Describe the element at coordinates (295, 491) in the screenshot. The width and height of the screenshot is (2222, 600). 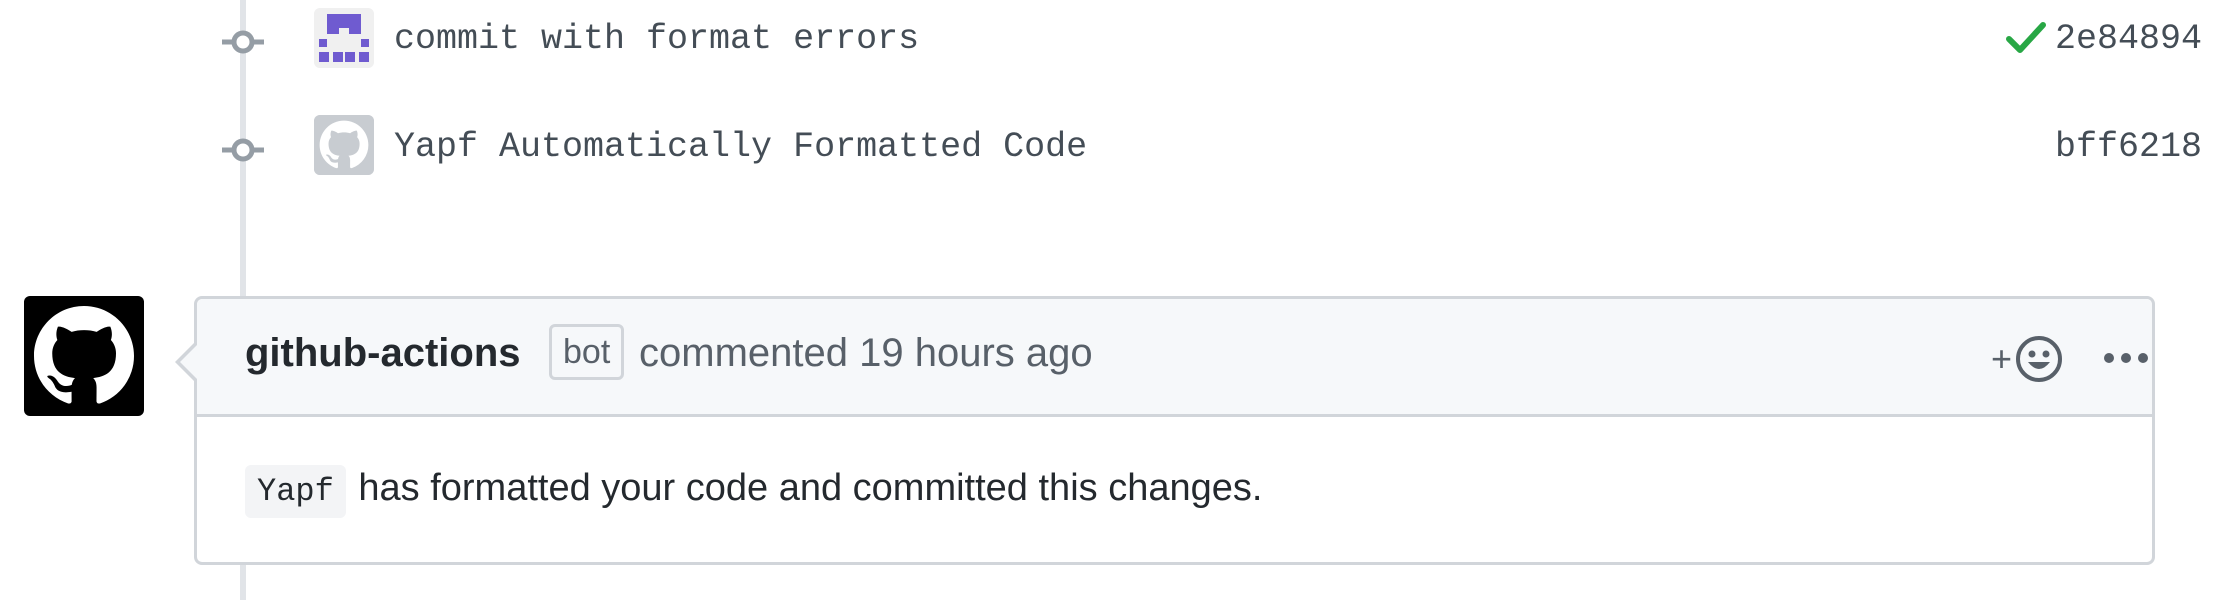
I see `inline-code: Yapf` at that location.